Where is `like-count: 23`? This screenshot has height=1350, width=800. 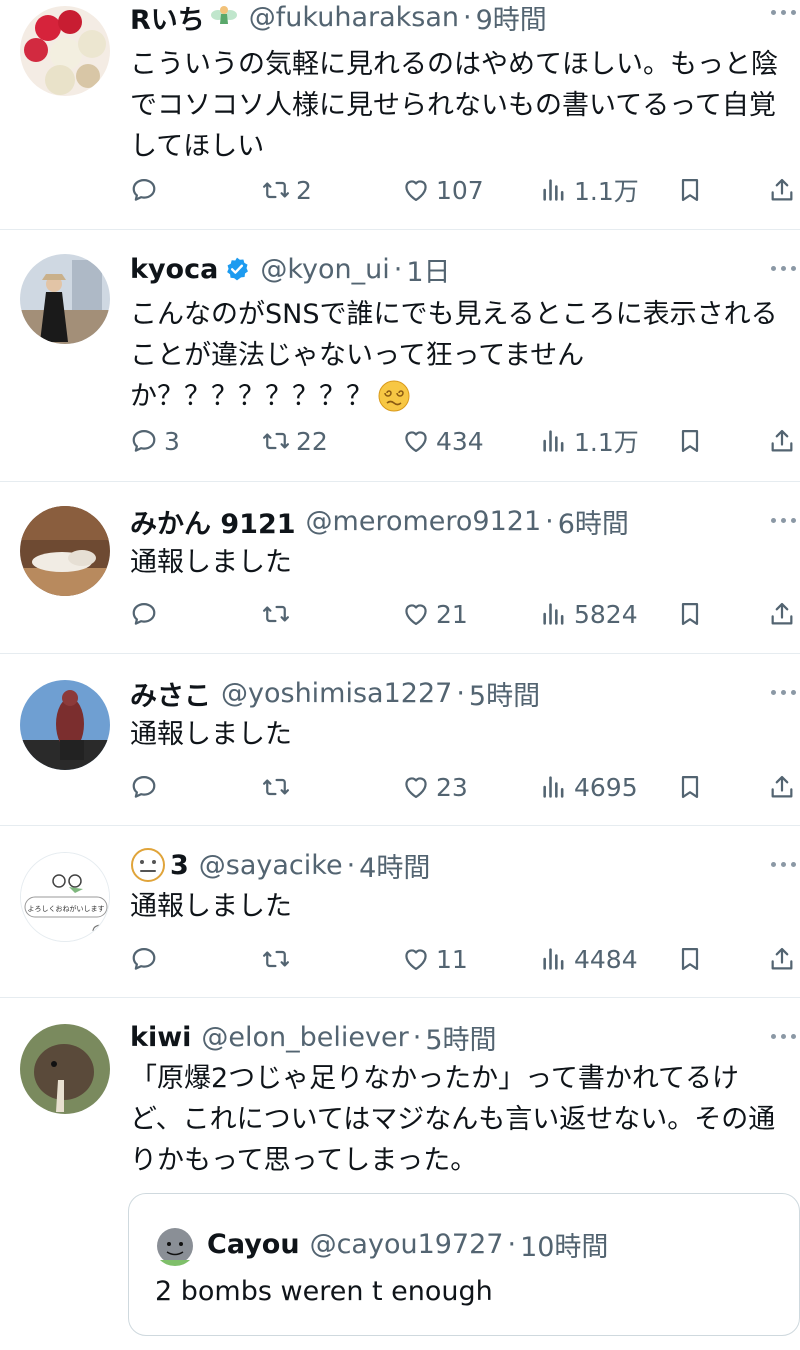
like-count: 23 is located at coordinates (452, 787).